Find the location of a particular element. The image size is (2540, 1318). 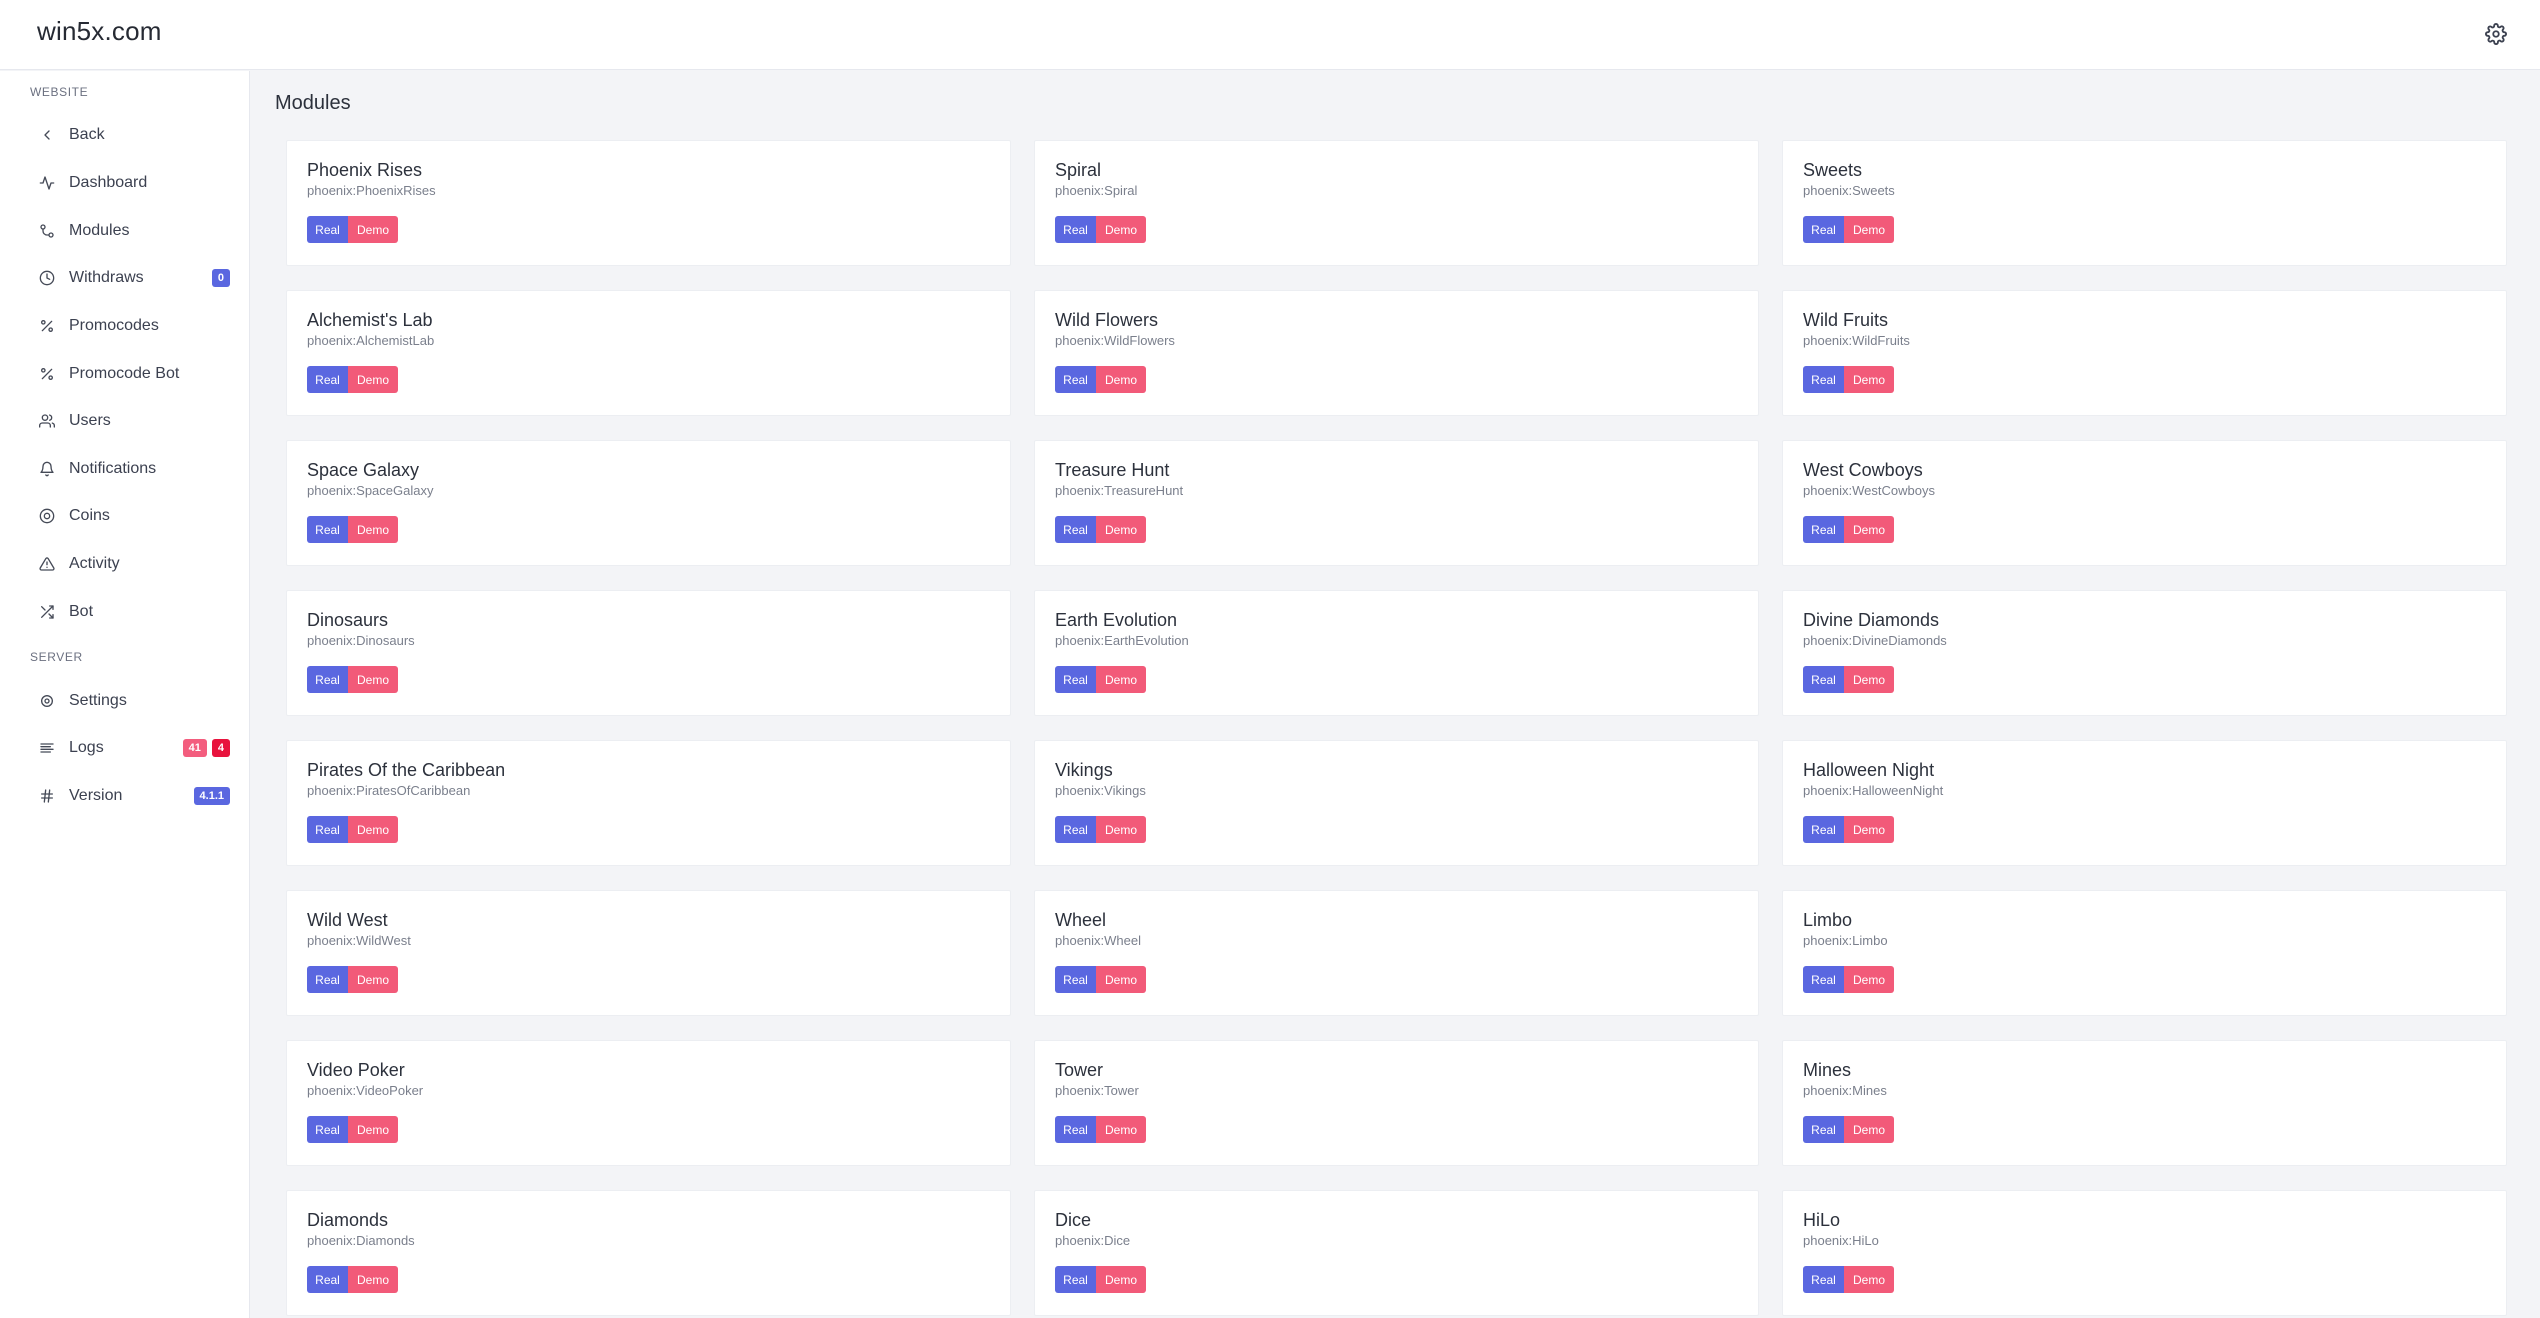

sidebar-item-dashboard: Dashboard is located at coordinates (128, 183).